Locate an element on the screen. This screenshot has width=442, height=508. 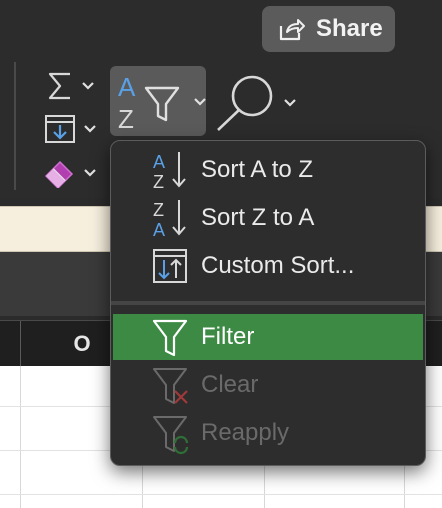
menu-item-label: Sort A to Z is located at coordinates (257, 169).